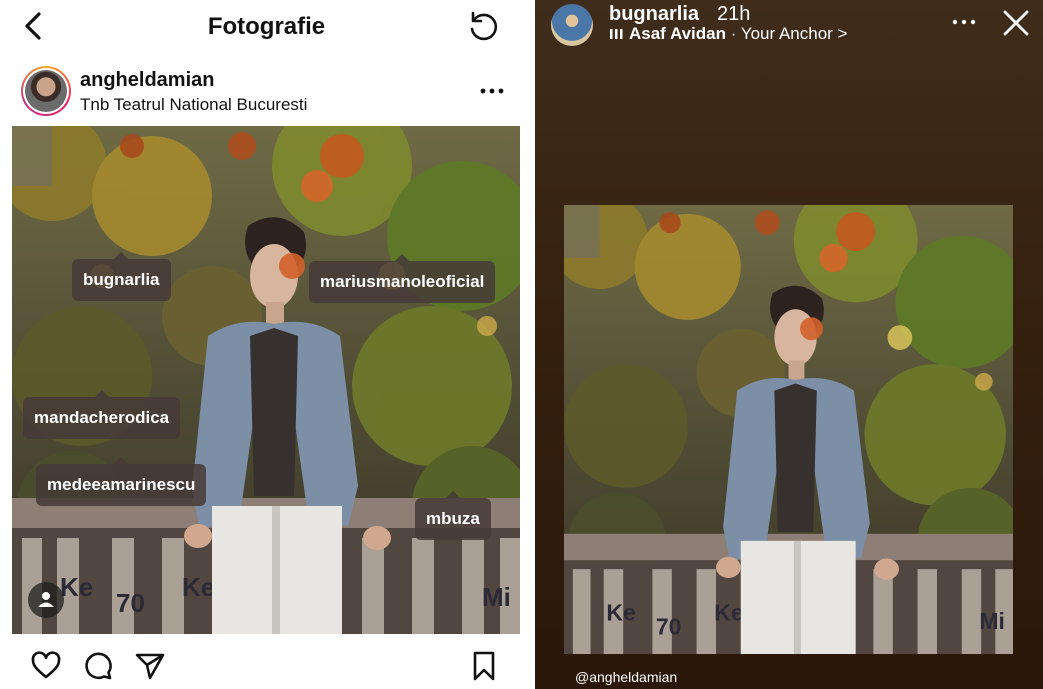 The image size is (1043, 689). What do you see at coordinates (402, 278) in the screenshot?
I see `user-tag: mariusmanoleoficial` at bounding box center [402, 278].